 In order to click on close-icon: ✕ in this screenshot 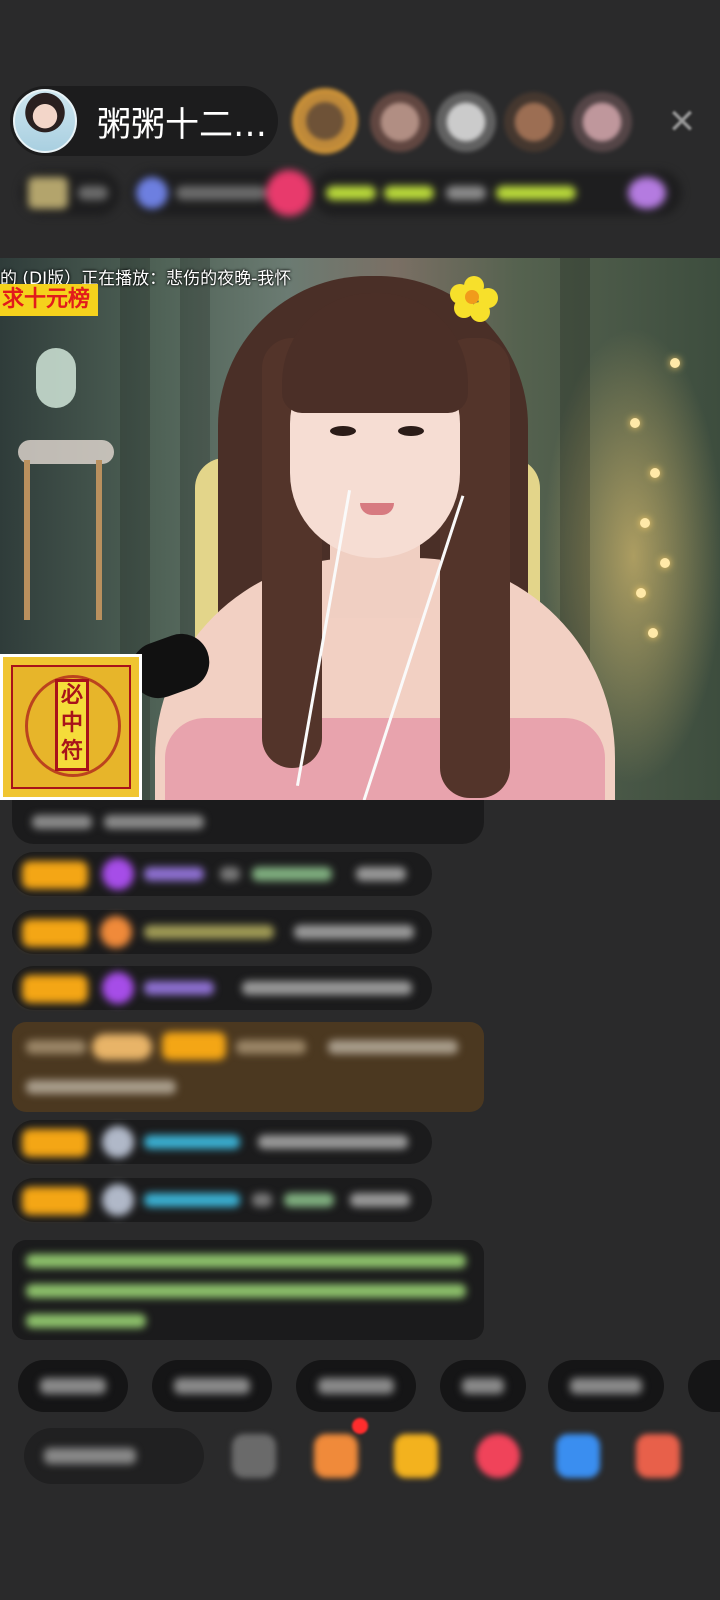, I will do `click(682, 122)`.